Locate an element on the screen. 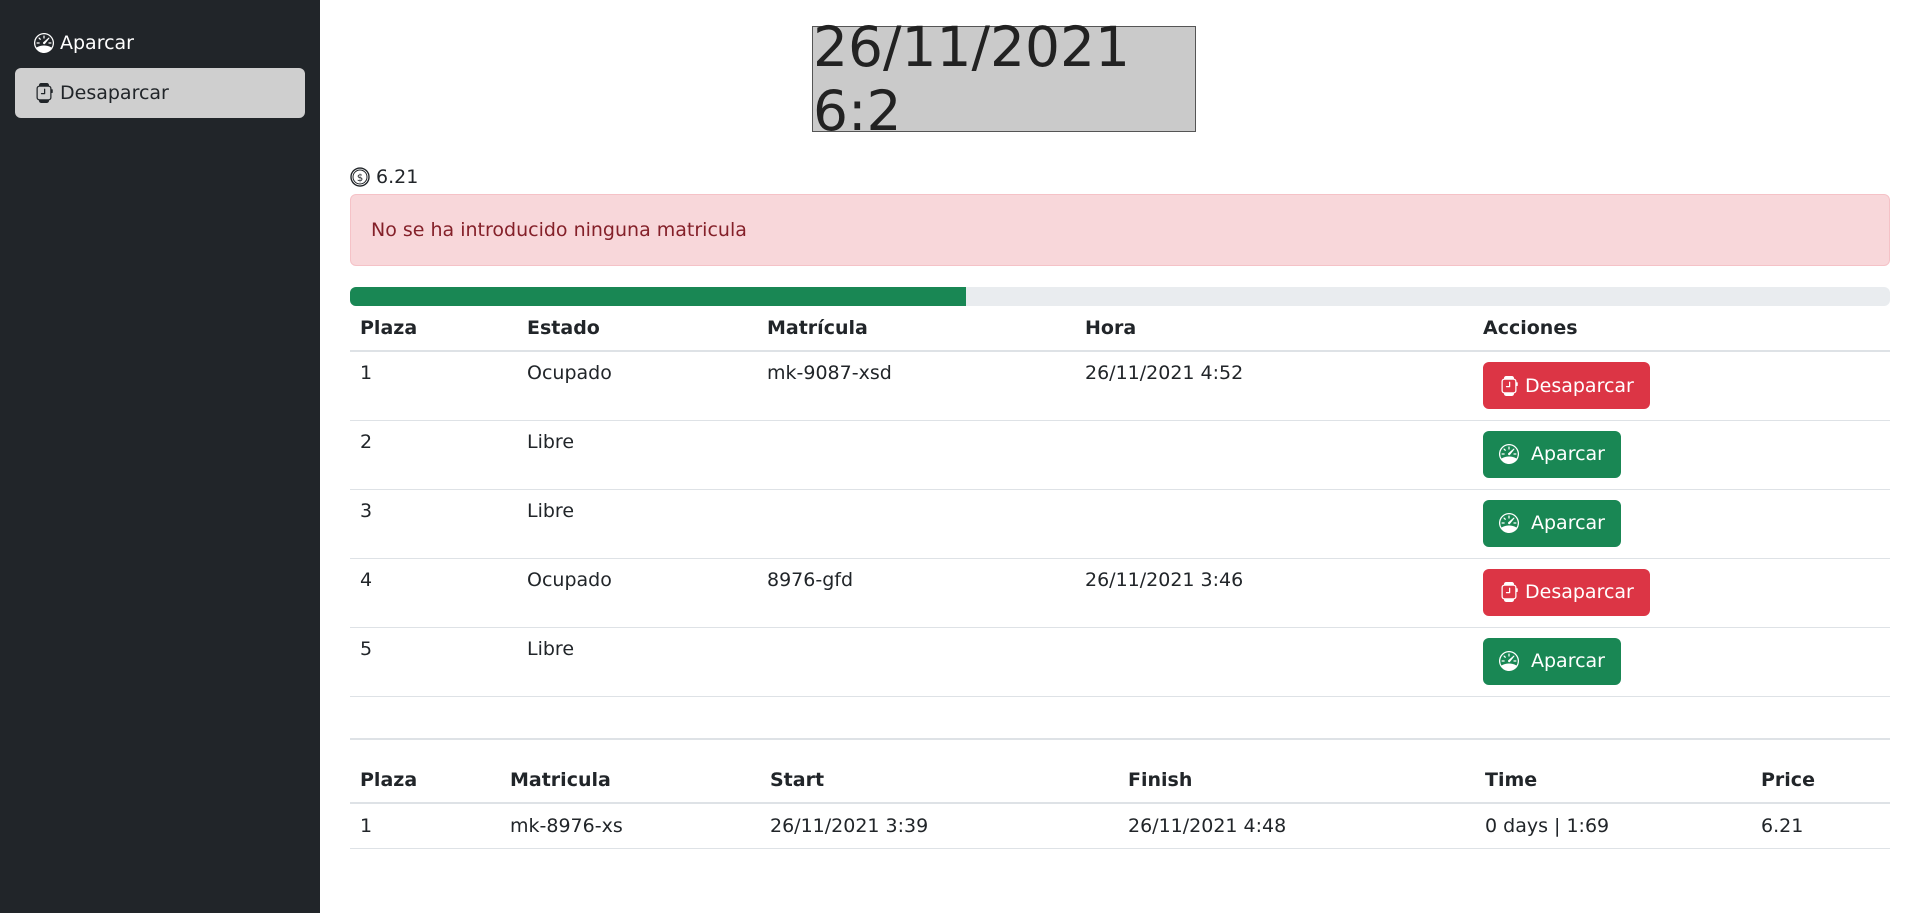 The image size is (1920, 913). section-divider is located at coordinates (1120, 739).